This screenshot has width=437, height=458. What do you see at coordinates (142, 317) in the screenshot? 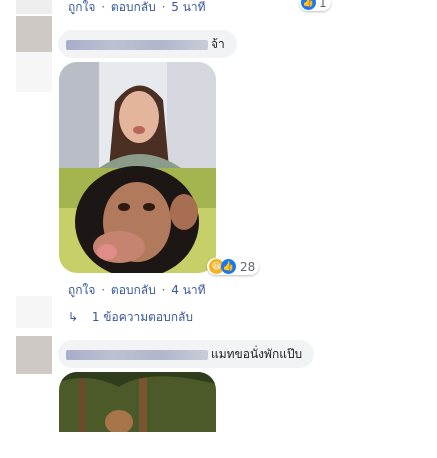
I see `replies-count: 1 ข้อความตอบกลับ` at bounding box center [142, 317].